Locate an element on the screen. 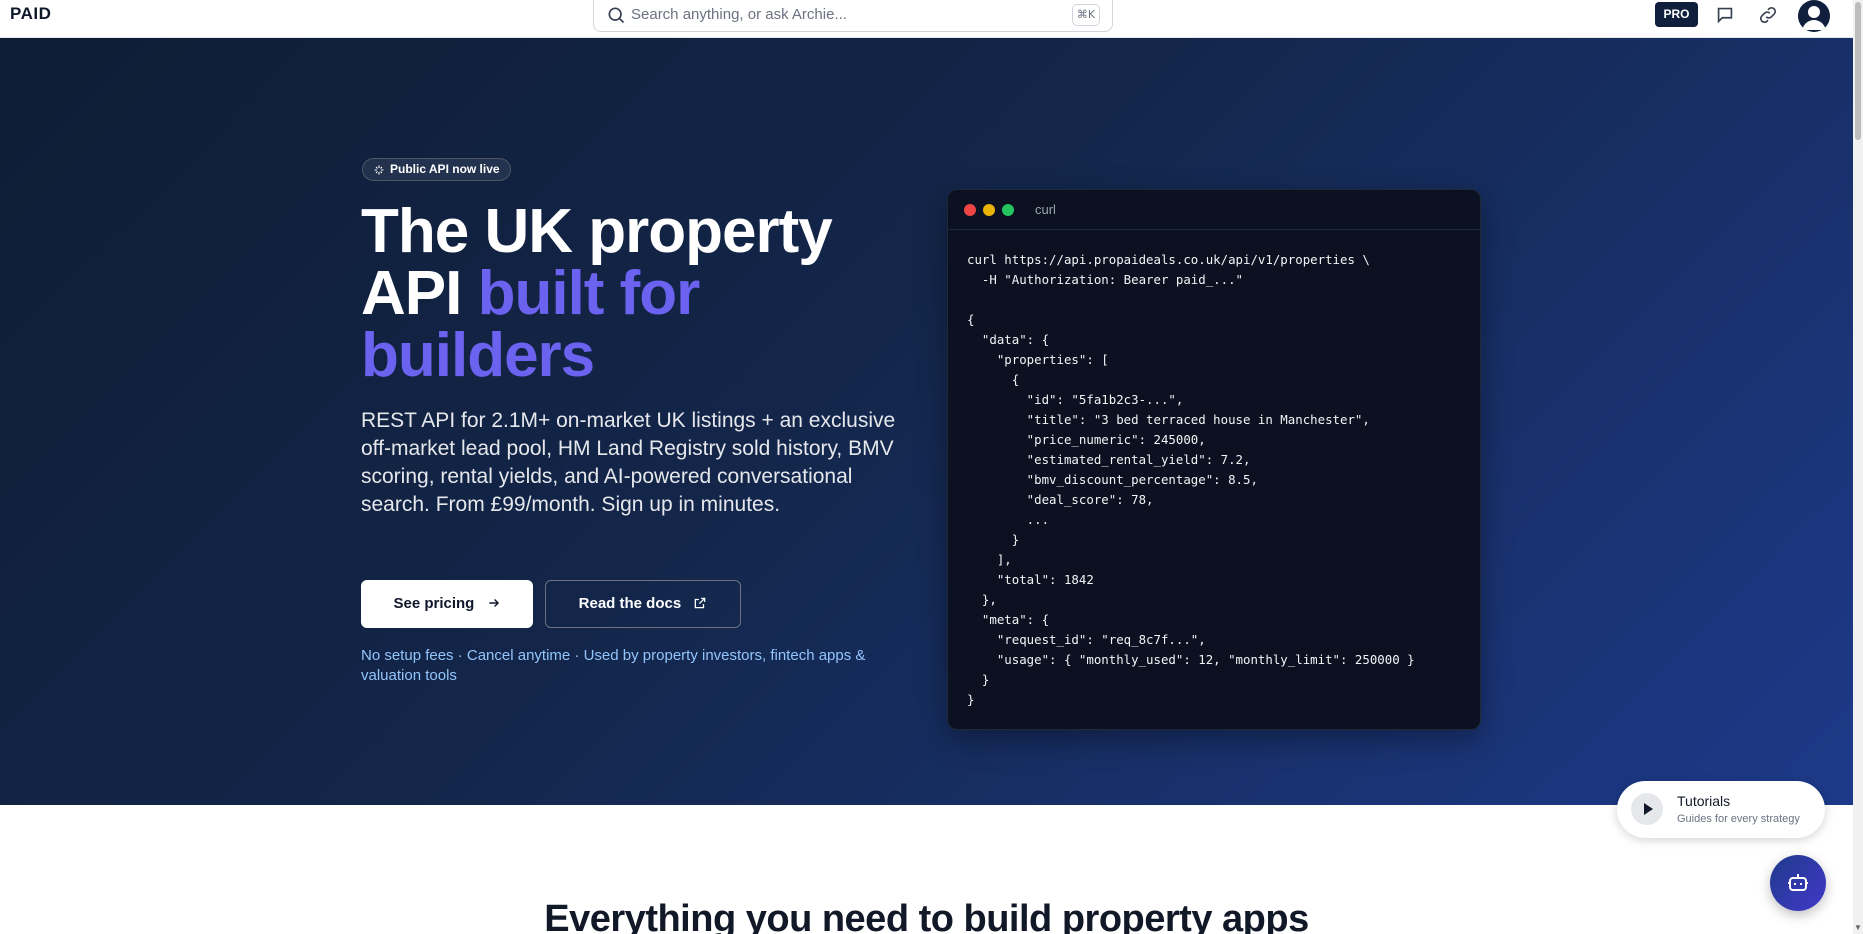 The width and height of the screenshot is (1863, 934). scroll-down-icon: ▼ is located at coordinates (1858, 927).